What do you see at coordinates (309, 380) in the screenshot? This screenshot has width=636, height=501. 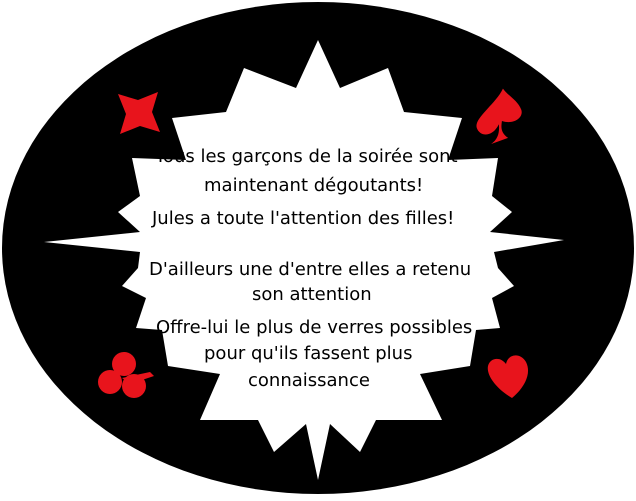 I see `message-line: connaissance` at bounding box center [309, 380].